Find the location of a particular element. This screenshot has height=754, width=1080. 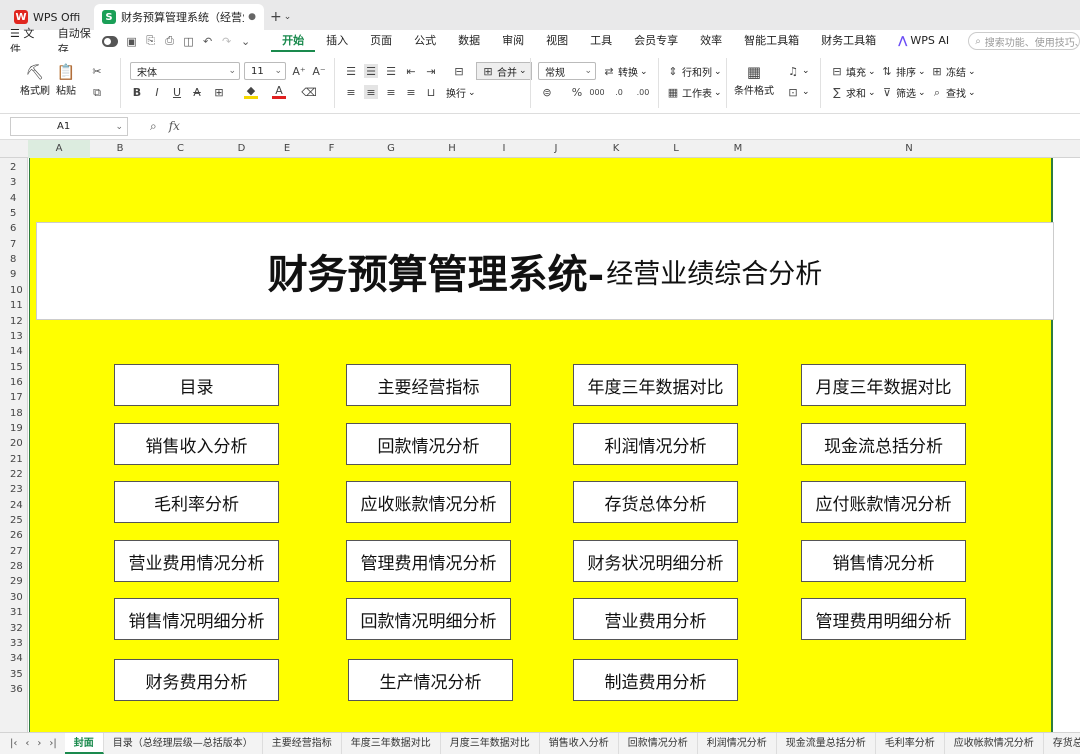

worksheet-button: ▦ 工作表 ⌄ is located at coordinates (694, 92).